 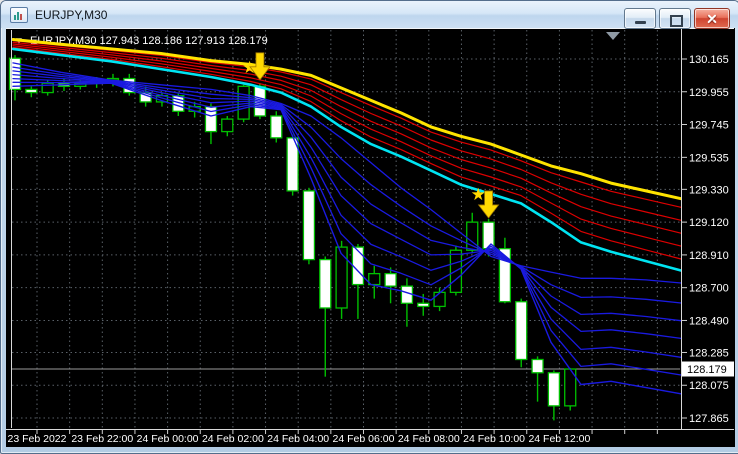 What do you see at coordinates (712, 18) in the screenshot?
I see `close-button` at bounding box center [712, 18].